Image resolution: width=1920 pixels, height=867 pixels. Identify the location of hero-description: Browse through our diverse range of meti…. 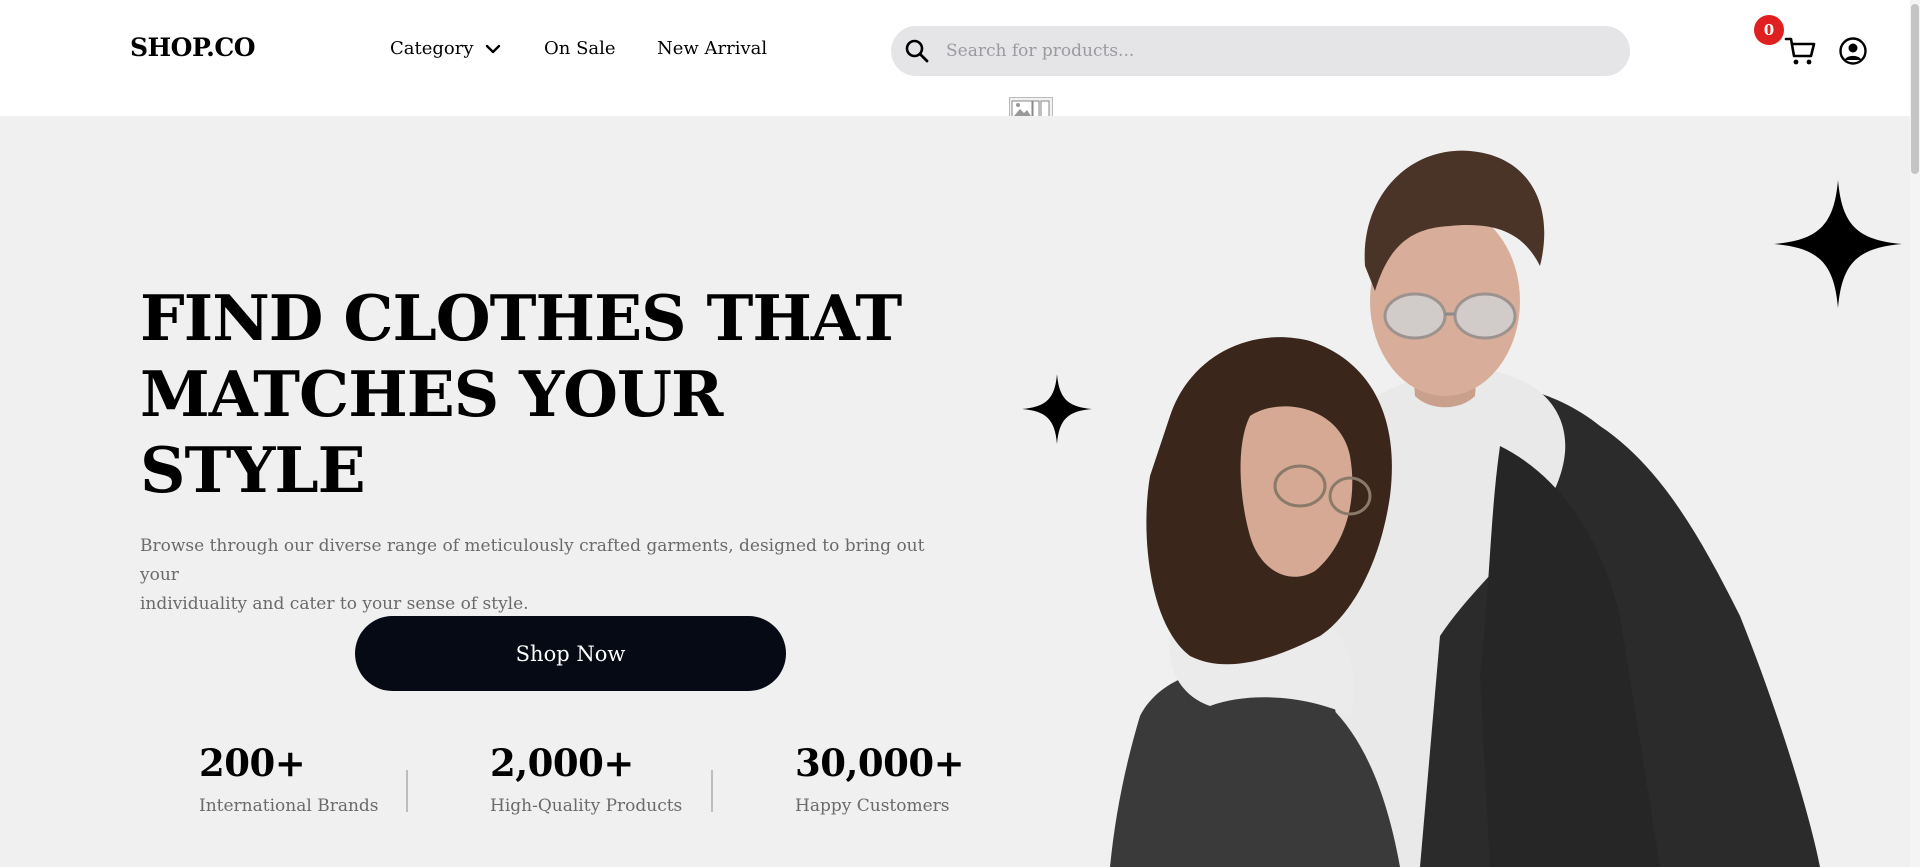
(540, 575).